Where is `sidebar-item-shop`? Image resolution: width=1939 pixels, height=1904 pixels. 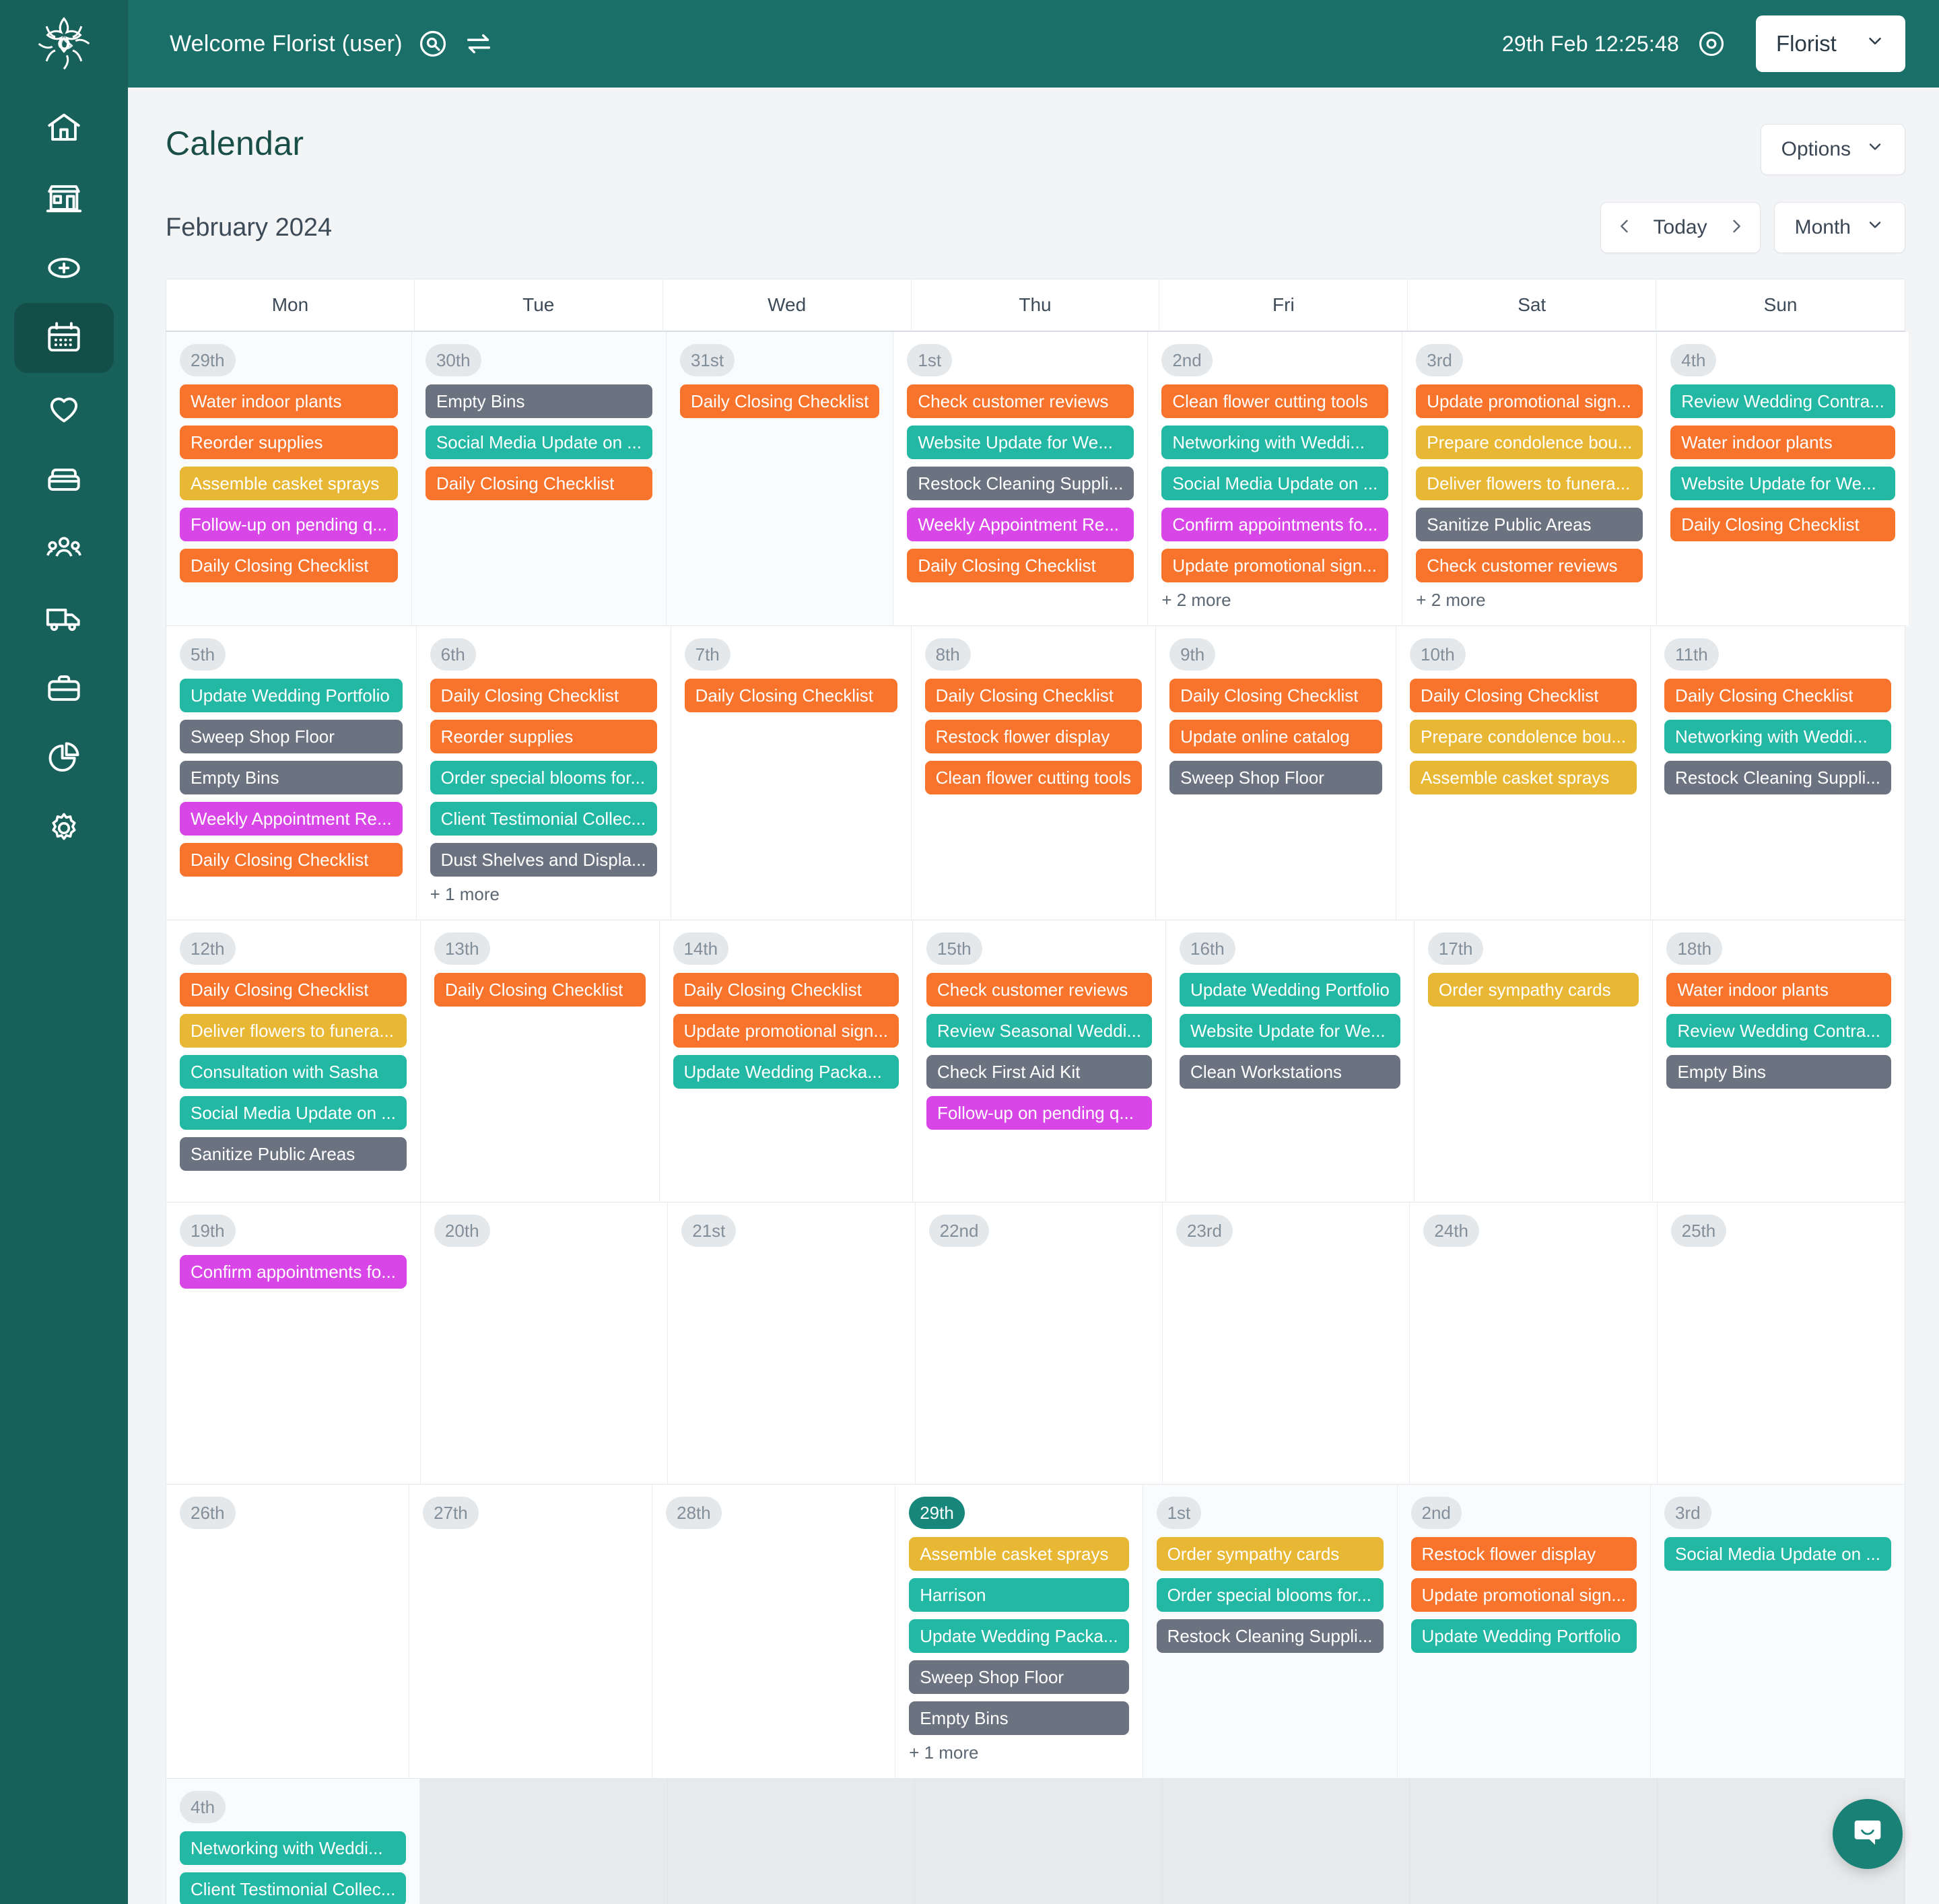
sidebar-item-shop is located at coordinates (64, 198).